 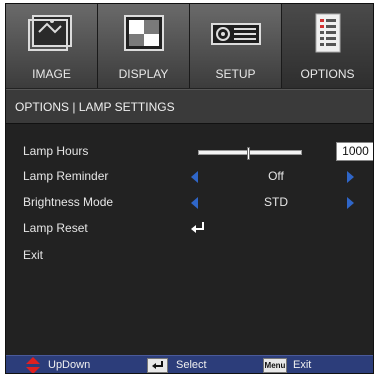 I want to click on menu-row-lamp-reset: Lamp Reset, so click(x=189, y=229).